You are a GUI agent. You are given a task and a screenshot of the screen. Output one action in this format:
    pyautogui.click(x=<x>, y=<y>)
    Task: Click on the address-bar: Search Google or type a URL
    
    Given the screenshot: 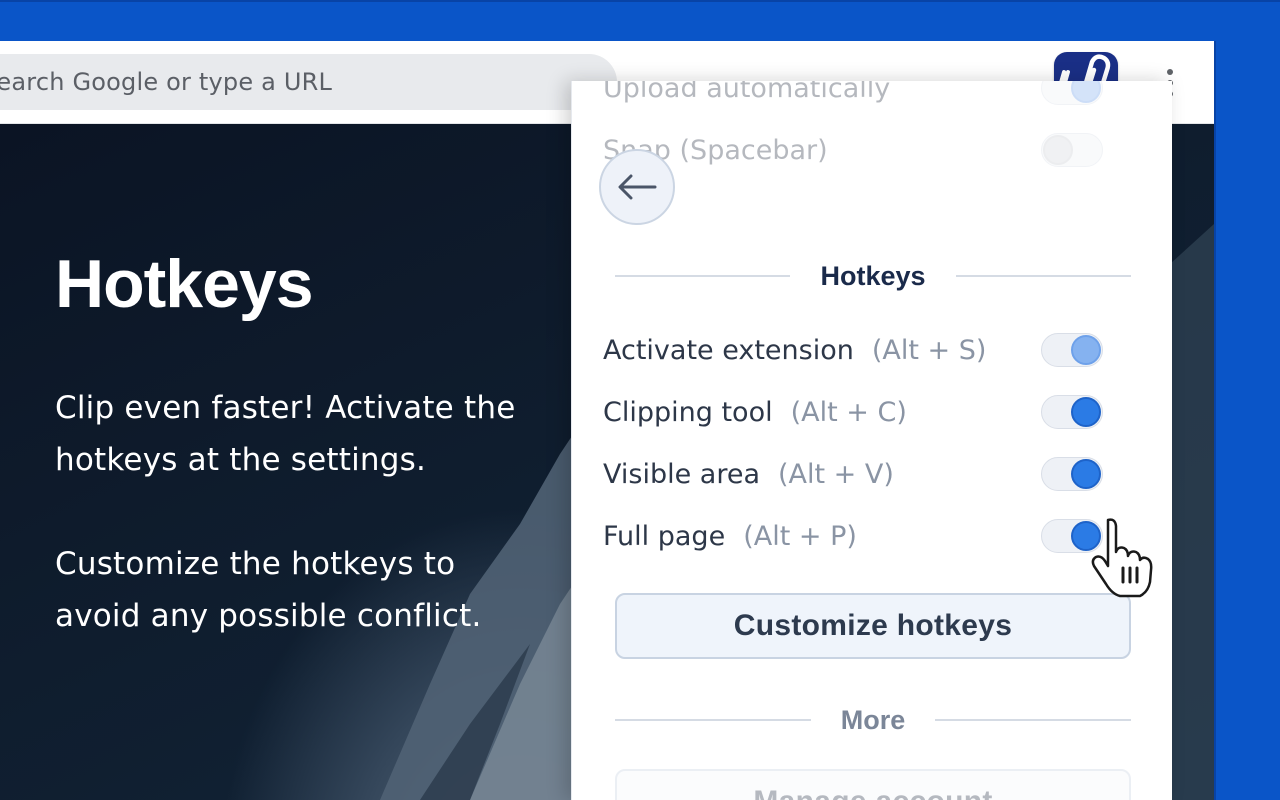 What is the action you would take?
    pyautogui.click(x=308, y=82)
    